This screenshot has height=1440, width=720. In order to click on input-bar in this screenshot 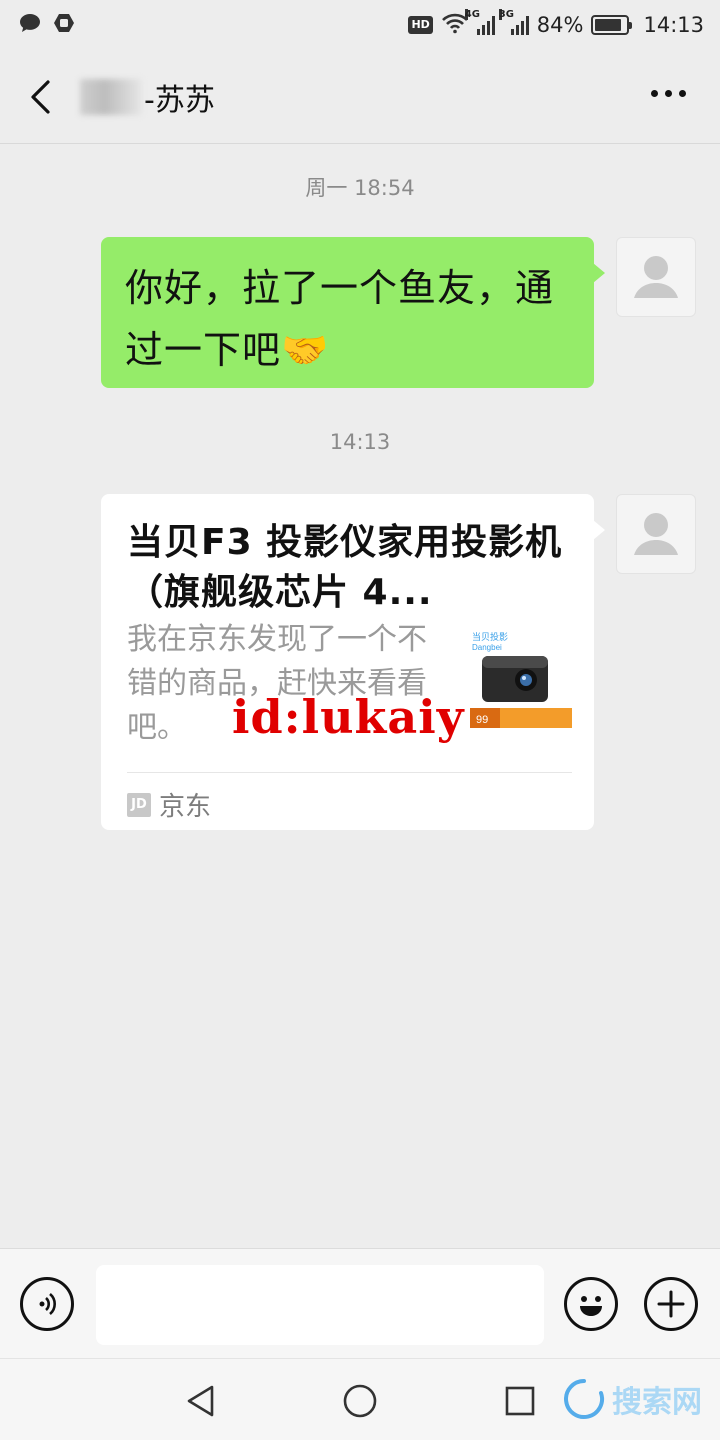, I will do `click(360, 1303)`.